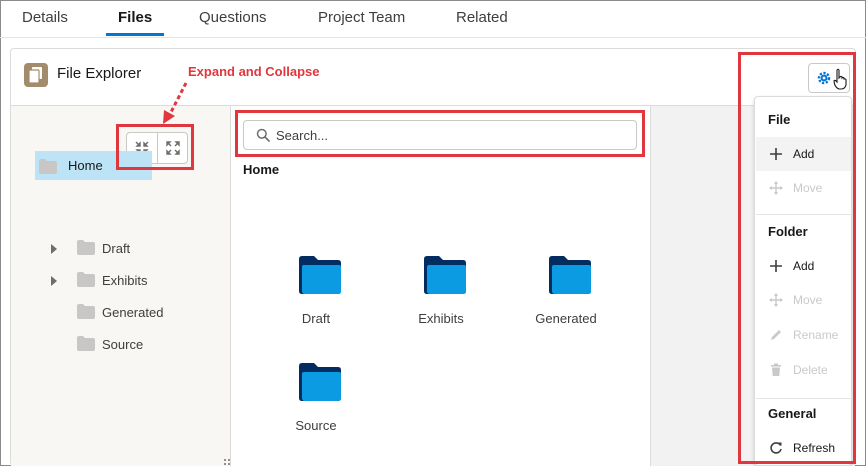  What do you see at coordinates (135, 17) in the screenshot?
I see `tab-files: Files` at bounding box center [135, 17].